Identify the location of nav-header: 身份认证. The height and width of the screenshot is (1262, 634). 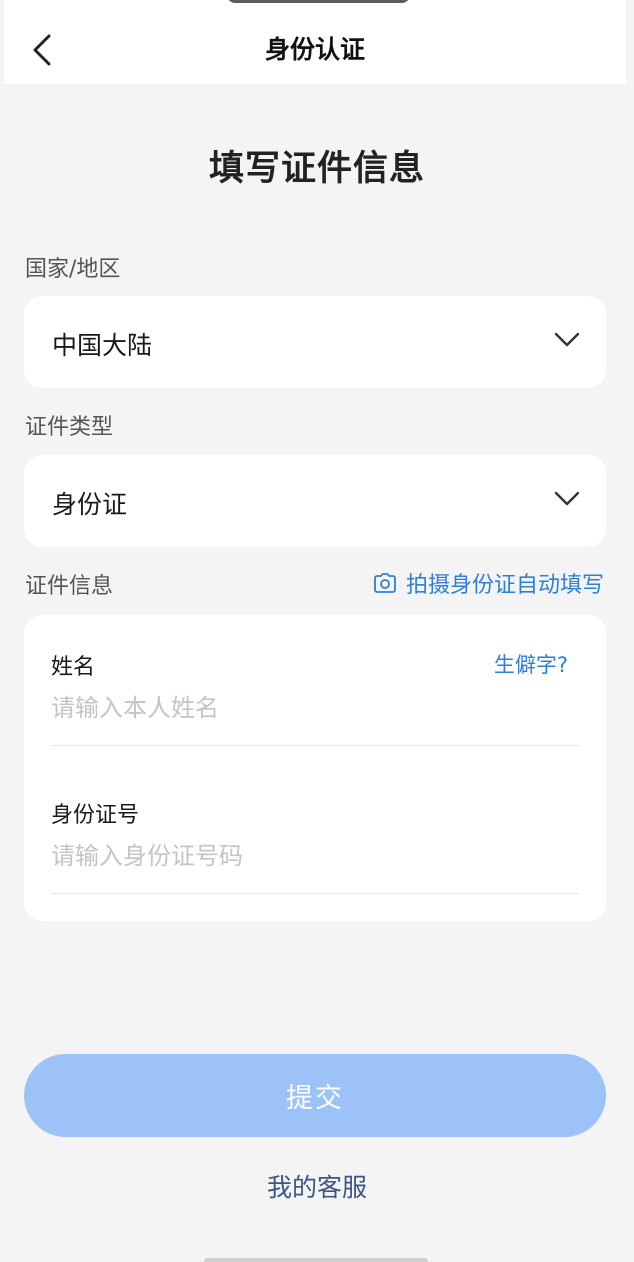
(315, 42).